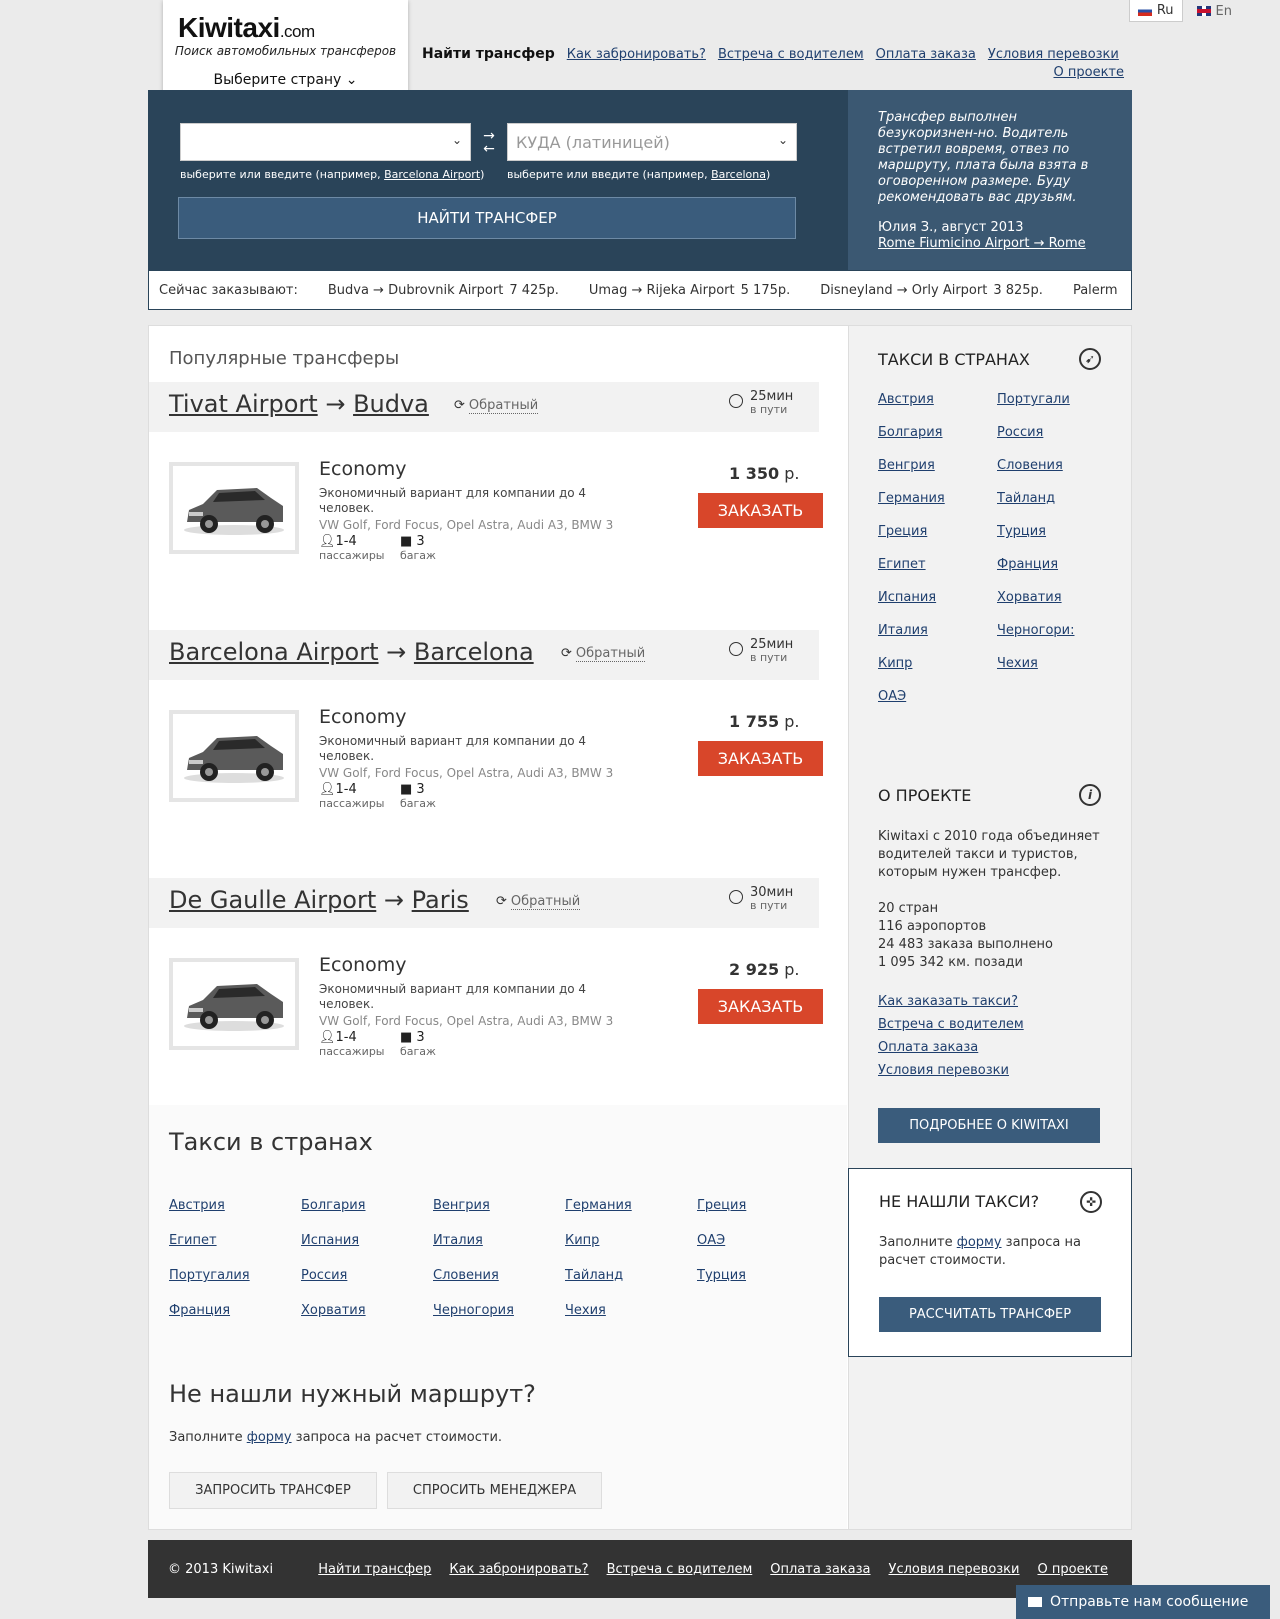 This screenshot has height=1619, width=1280. What do you see at coordinates (937, 564) in the screenshot?
I see `sidebar-country-link: Египет` at bounding box center [937, 564].